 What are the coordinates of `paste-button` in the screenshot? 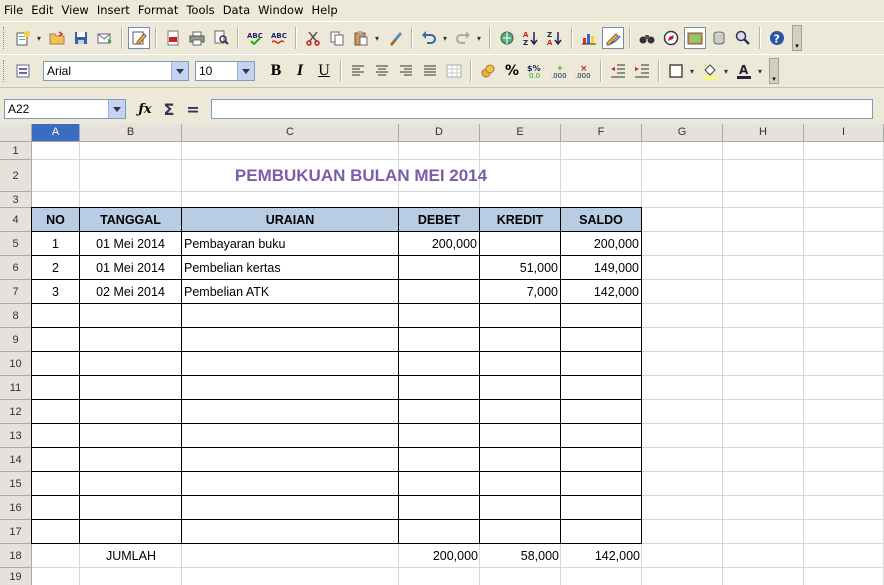 It's located at (361, 38).